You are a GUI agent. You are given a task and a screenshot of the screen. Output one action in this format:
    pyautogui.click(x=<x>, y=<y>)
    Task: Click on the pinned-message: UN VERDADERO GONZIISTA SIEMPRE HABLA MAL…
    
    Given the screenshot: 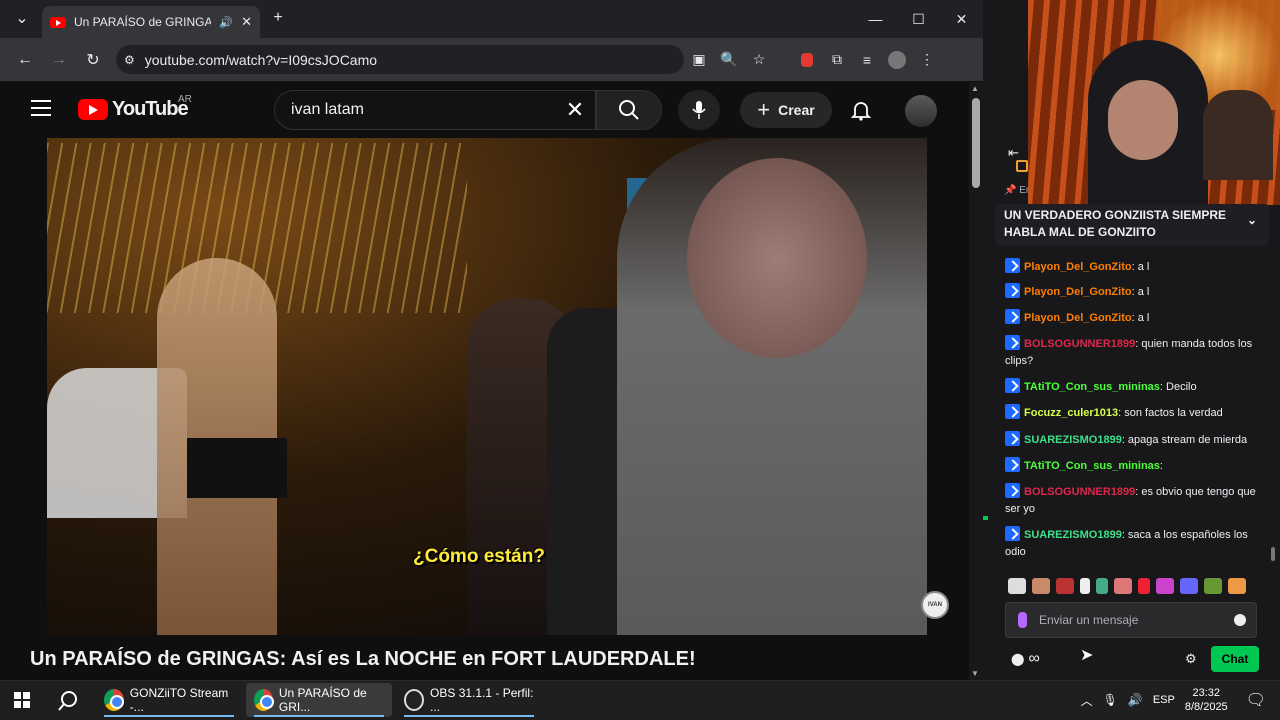 What is the action you would take?
    pyautogui.click(x=1132, y=225)
    